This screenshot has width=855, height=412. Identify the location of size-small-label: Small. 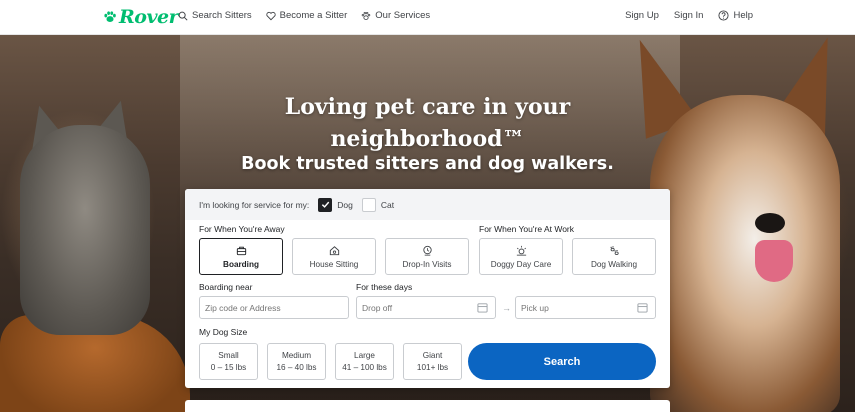
(228, 355).